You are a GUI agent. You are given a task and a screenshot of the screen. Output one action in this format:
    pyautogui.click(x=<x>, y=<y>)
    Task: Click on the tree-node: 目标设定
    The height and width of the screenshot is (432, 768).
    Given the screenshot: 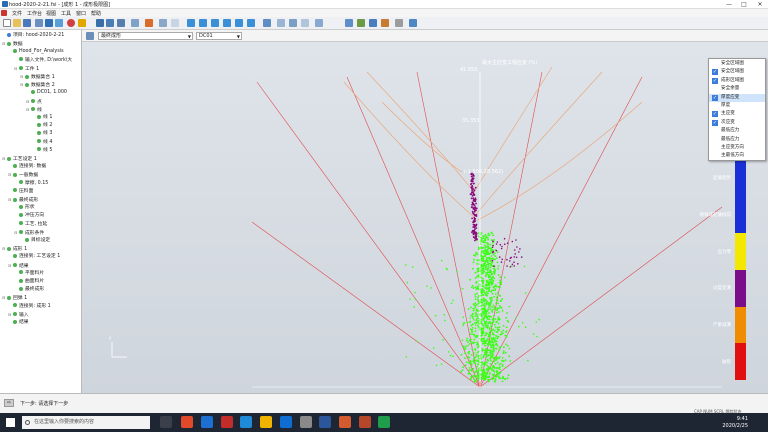 What is the action you would take?
    pyautogui.click(x=35, y=240)
    